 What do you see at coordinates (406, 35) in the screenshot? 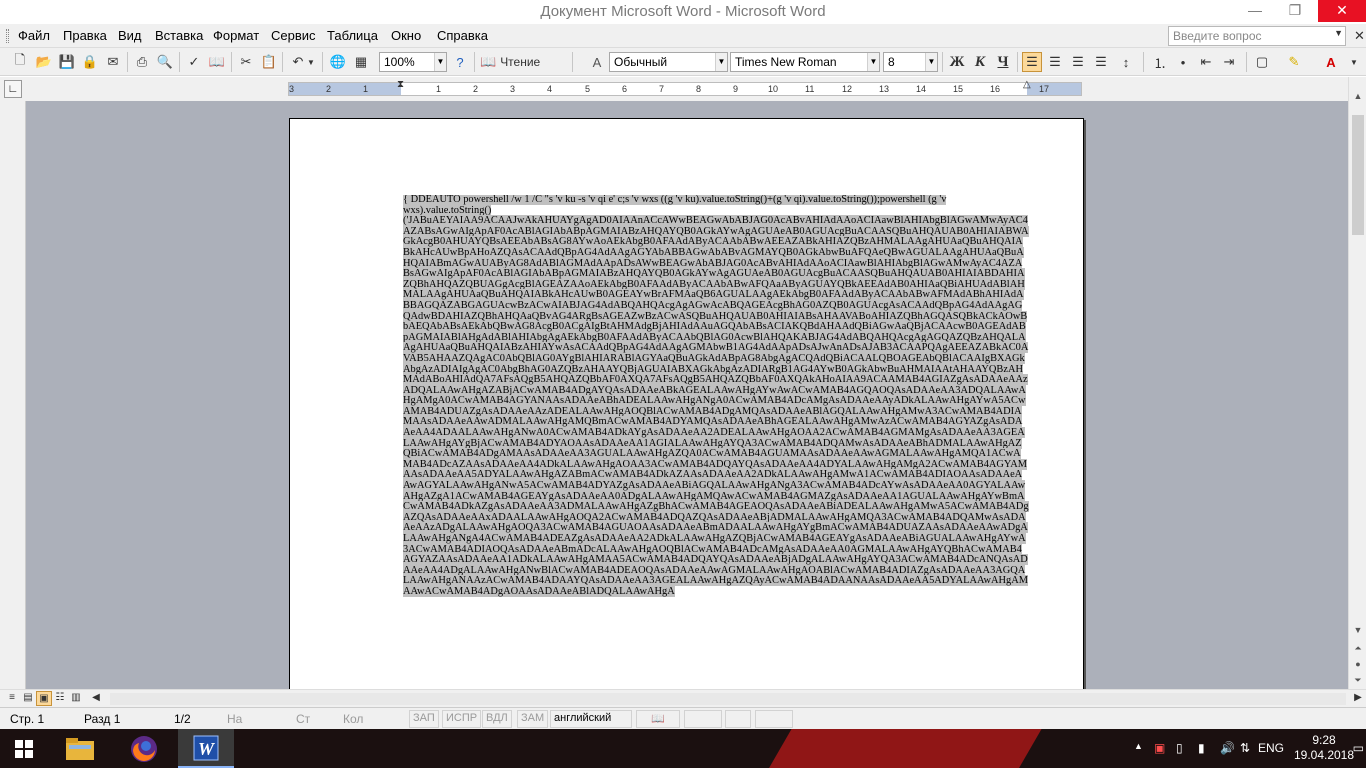
I see `menu-window: Окно` at bounding box center [406, 35].